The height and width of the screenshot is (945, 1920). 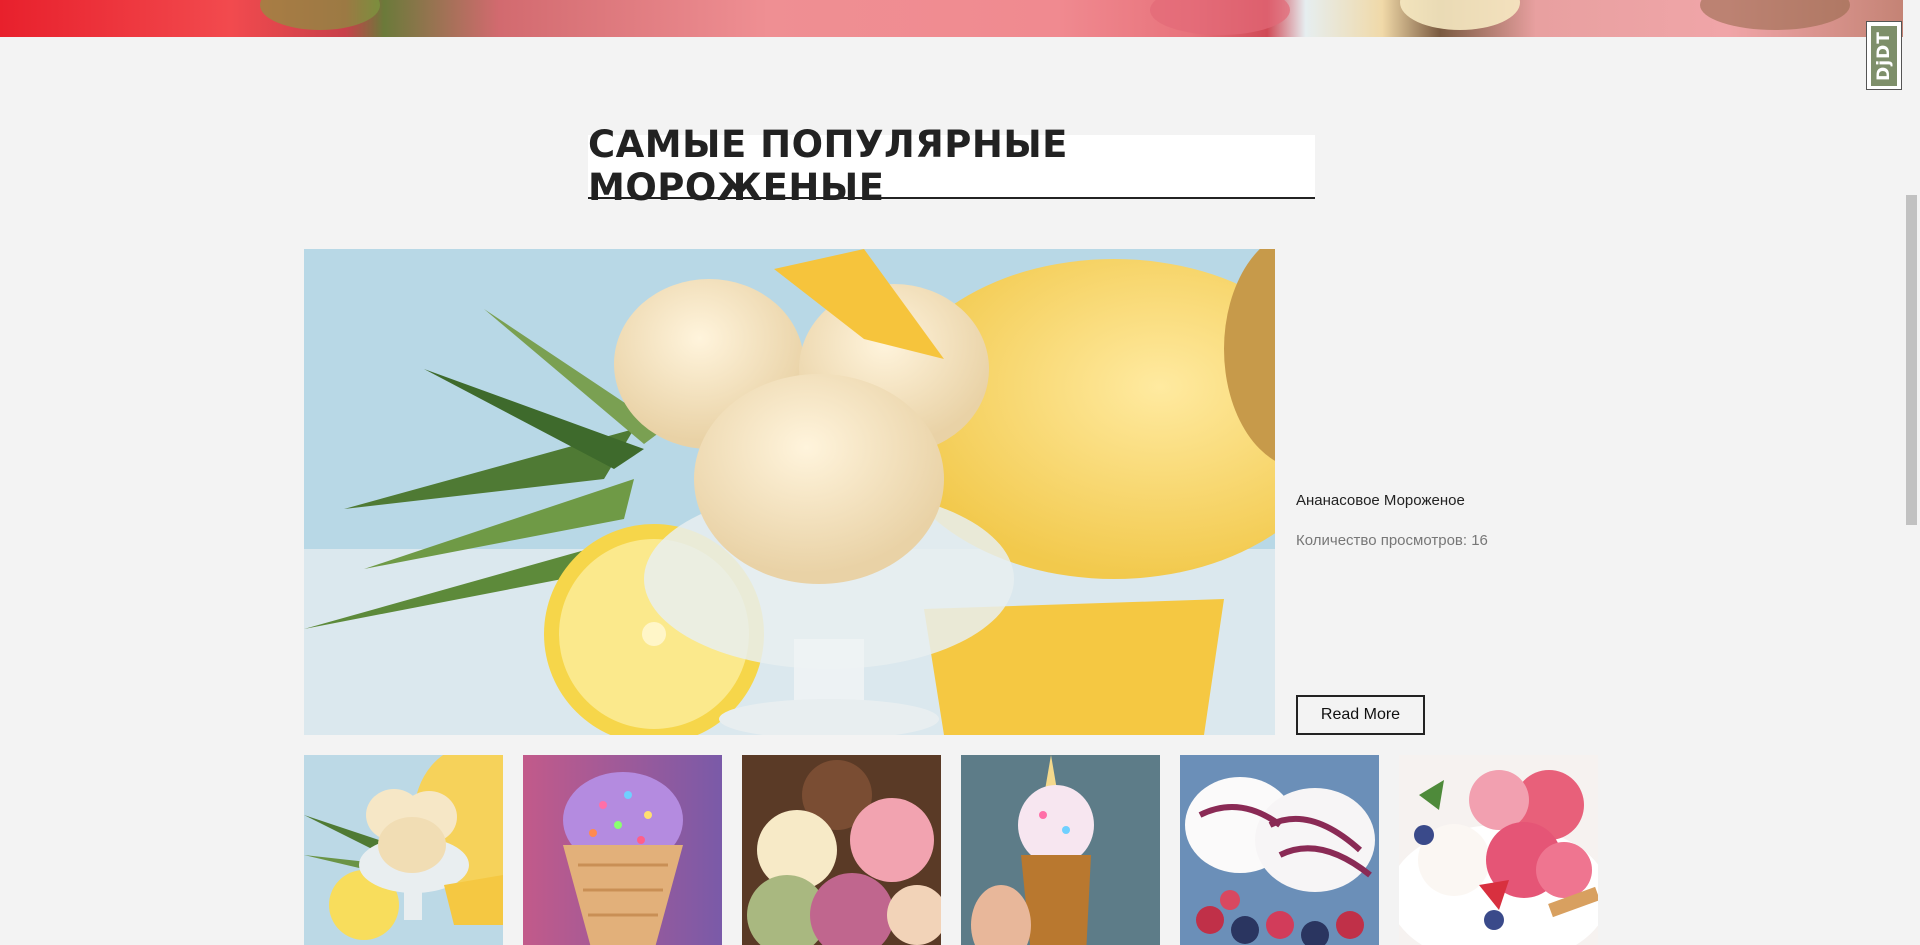 I want to click on djdt-logo-icon: DjDT, so click(x=1884, y=55).